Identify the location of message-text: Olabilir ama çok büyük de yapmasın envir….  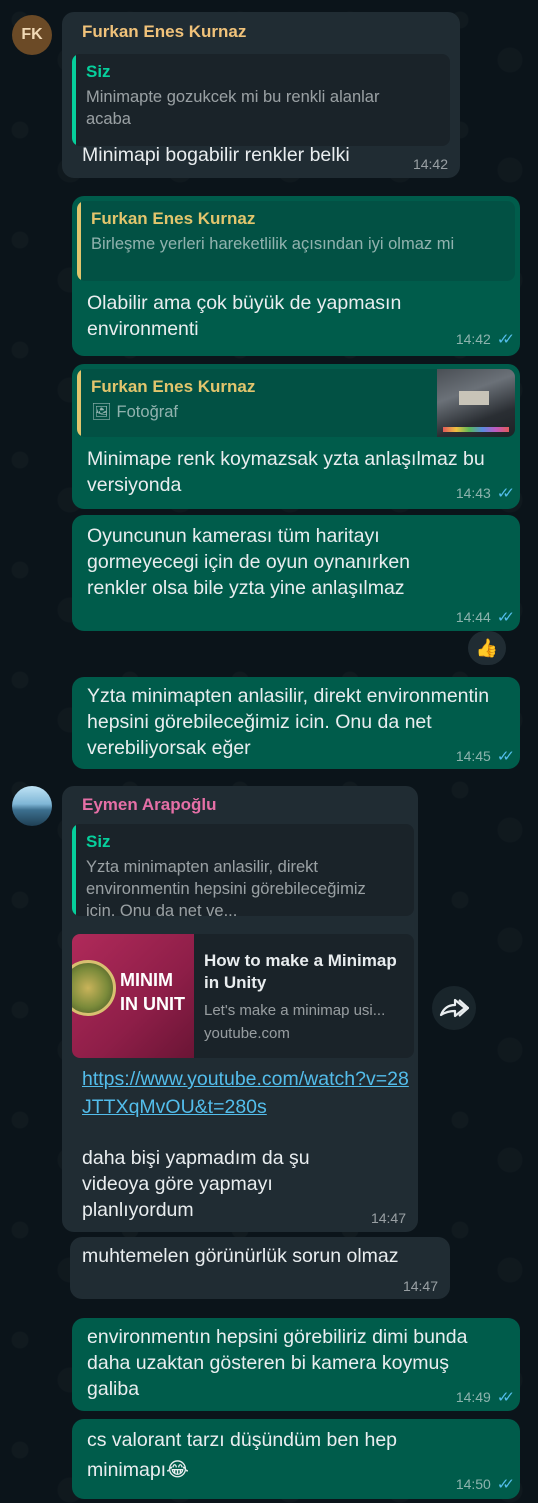
(244, 316).